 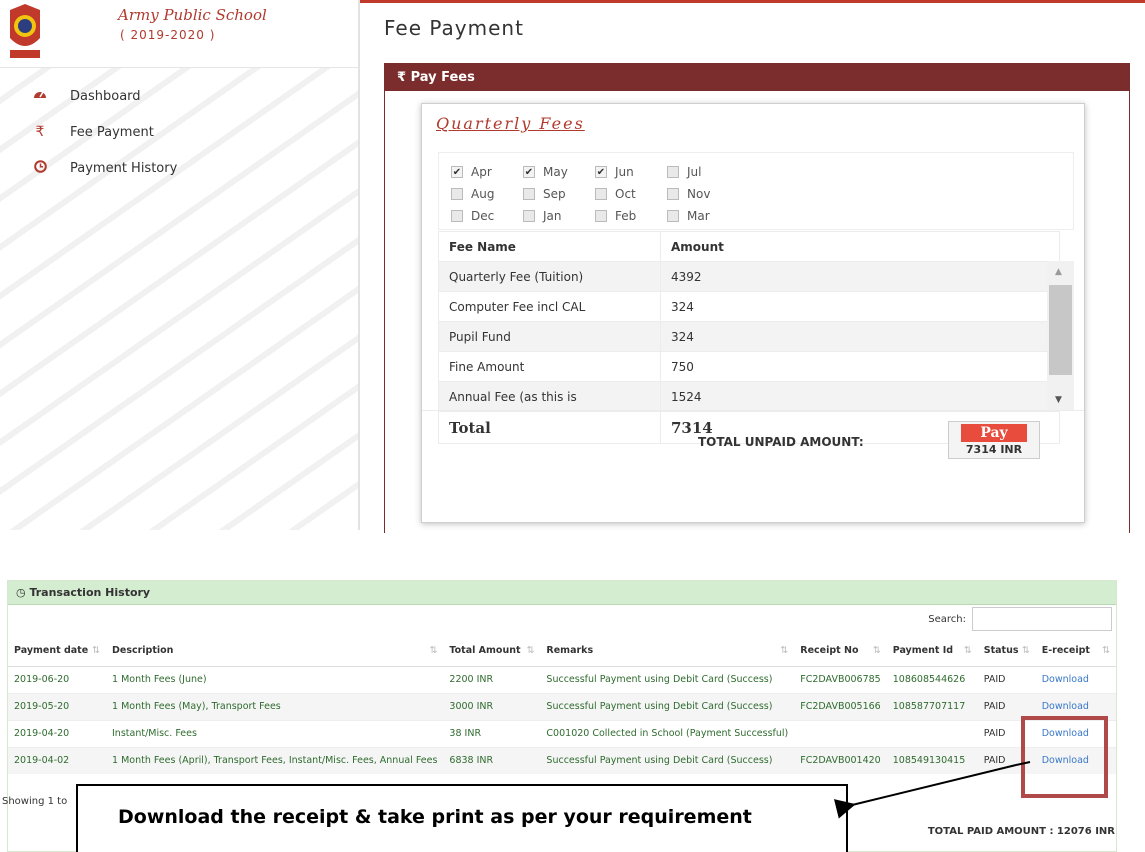 I want to click on sidebar-item-dashboard: Dashboard, so click(x=179, y=96).